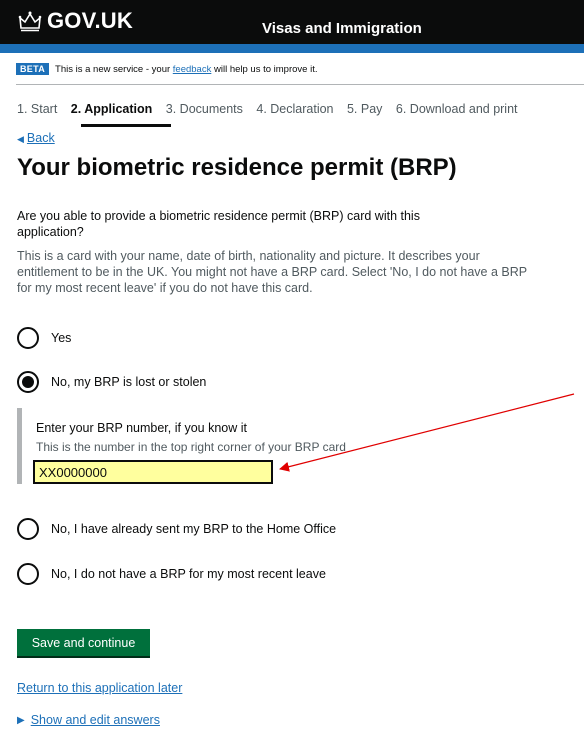 This screenshot has height=729, width=584. What do you see at coordinates (294, 109) in the screenshot?
I see `step-declaration: 4. Declaration` at bounding box center [294, 109].